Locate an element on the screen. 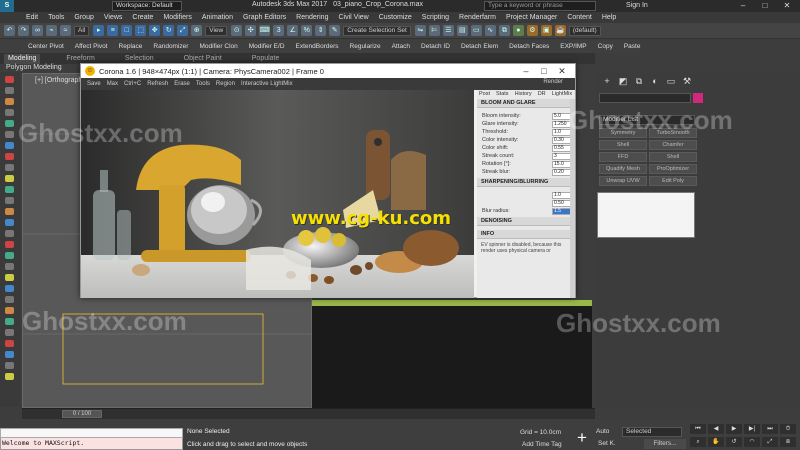 This screenshot has width=800, height=450. vfb-close-icon: ✕ is located at coordinates (562, 71).